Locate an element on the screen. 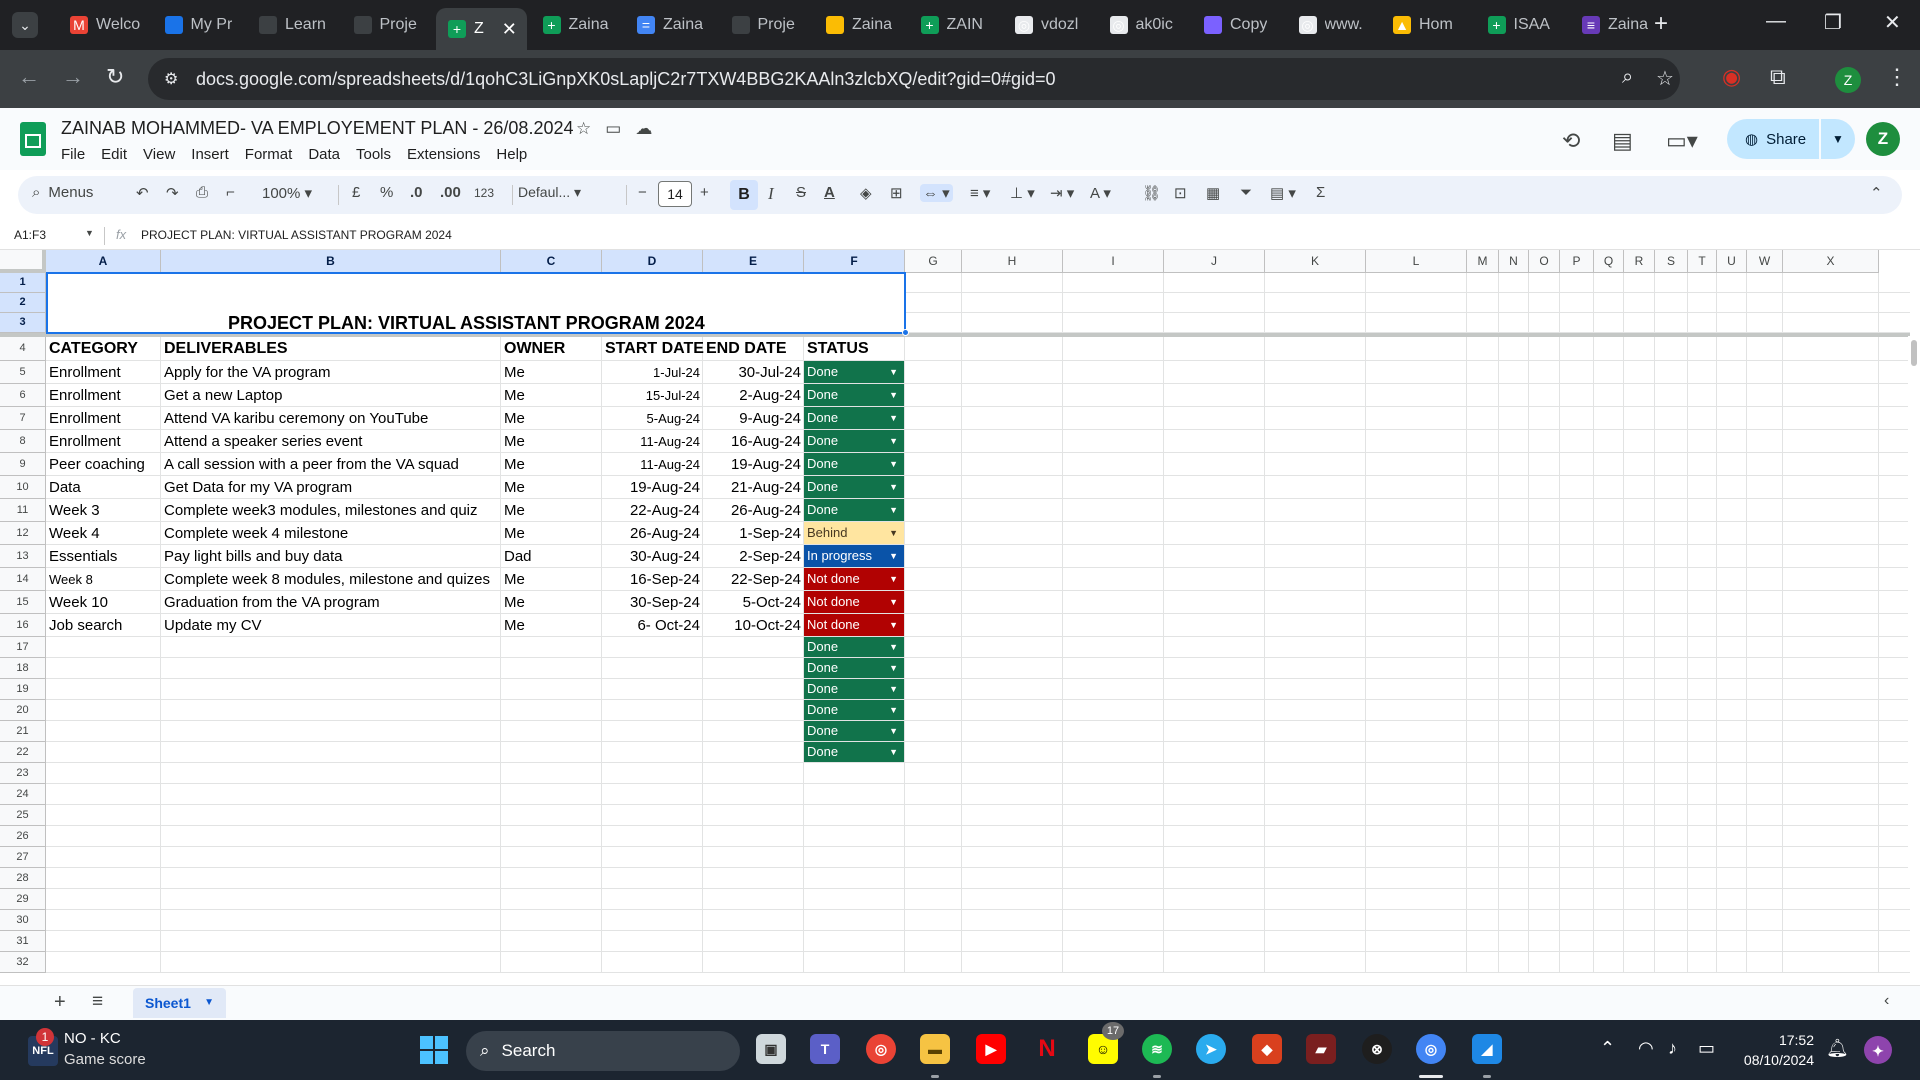 This screenshot has width=1920, height=1080. game-app-icon: ◆ is located at coordinates (1267, 1049).